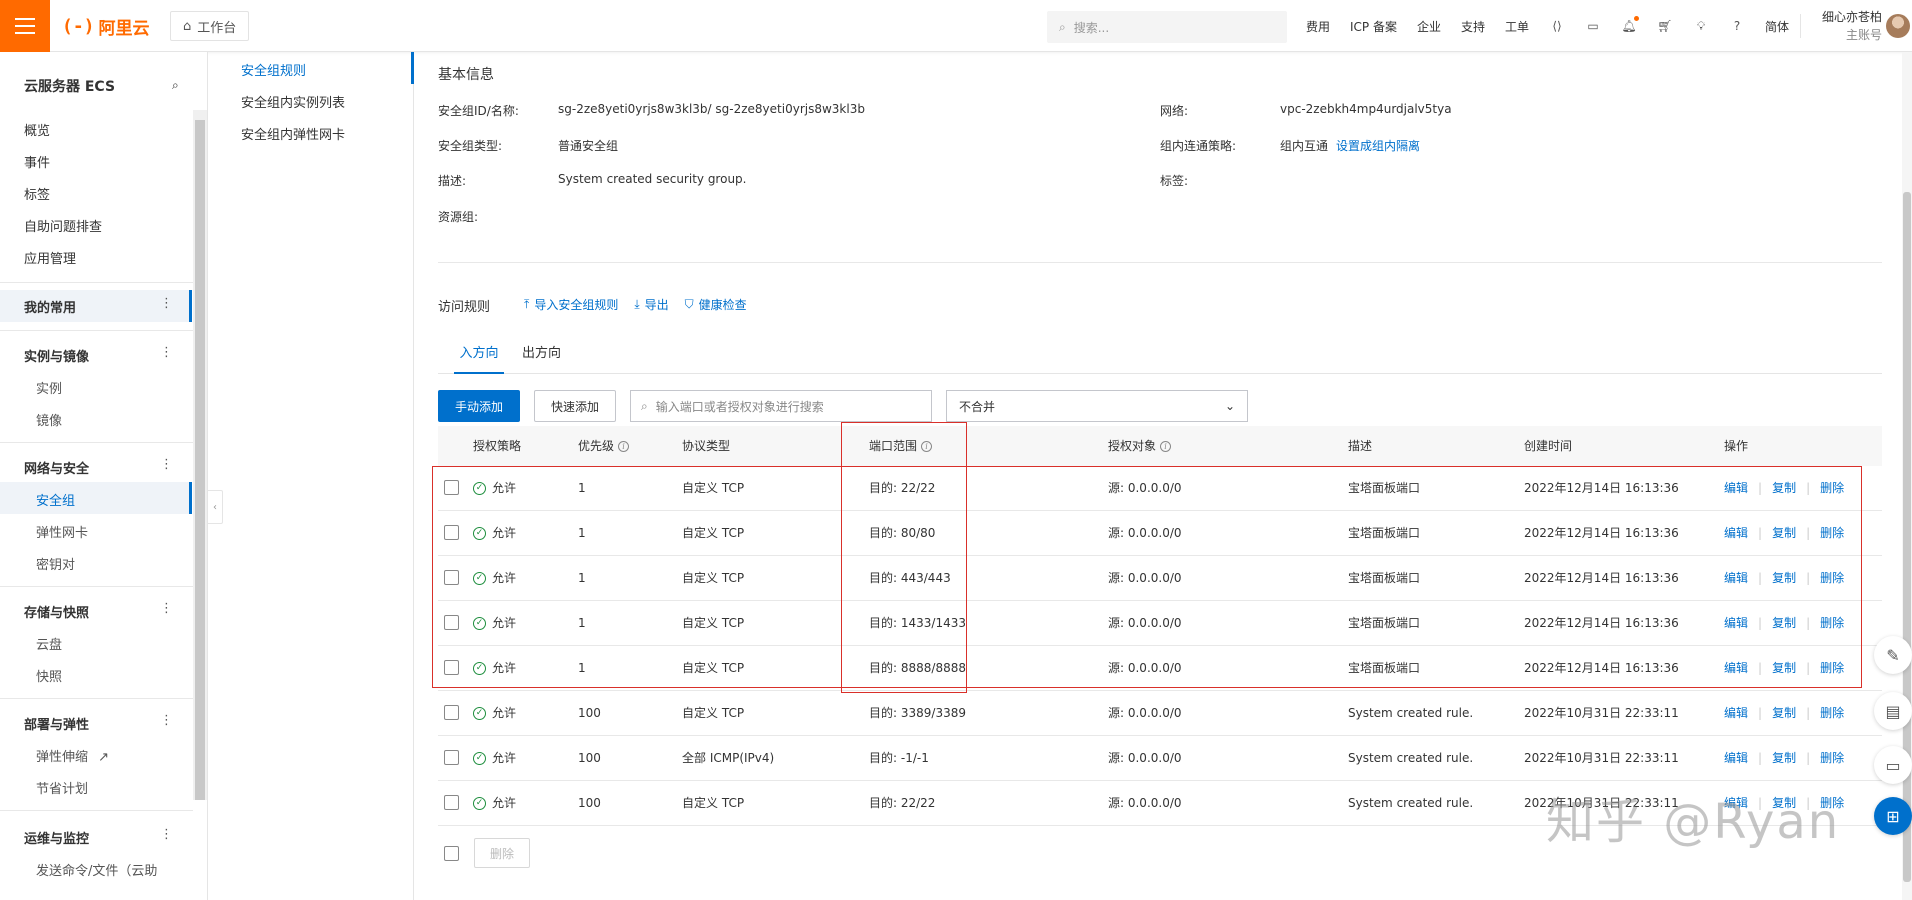 Image resolution: width=1912 pixels, height=900 pixels. Describe the element at coordinates (479, 406) in the screenshot. I see `add-manual-button: 手动添加` at that location.